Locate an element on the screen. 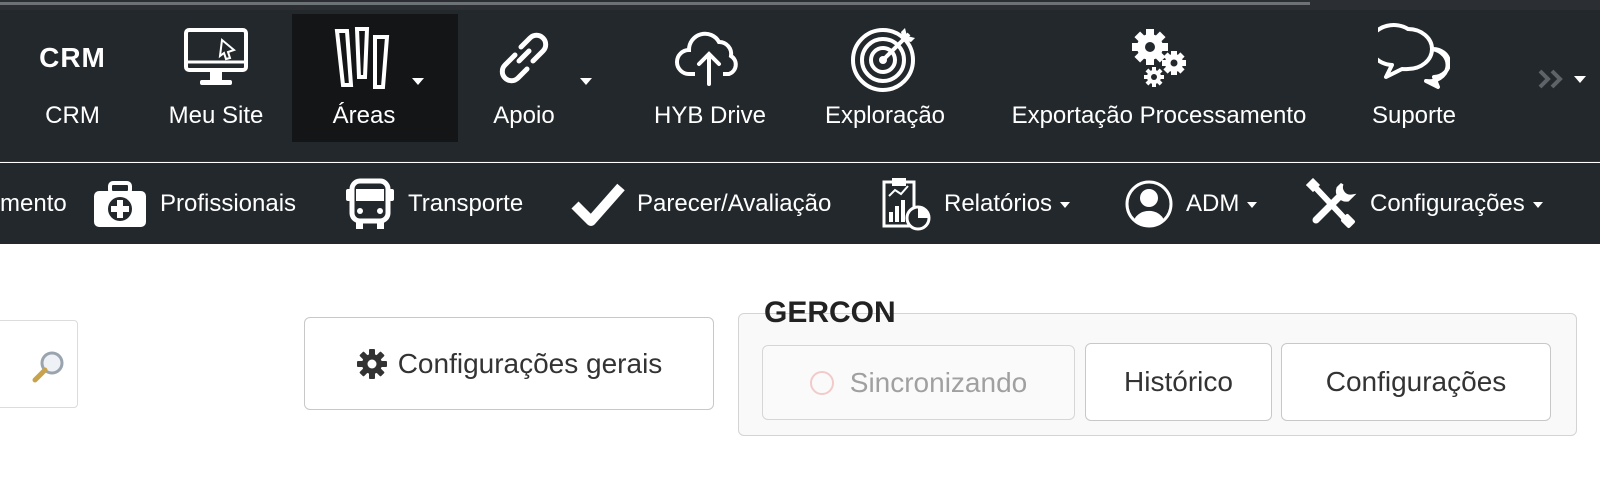 This screenshot has height=494, width=1600. more-nav-button is located at coordinates (1564, 81).